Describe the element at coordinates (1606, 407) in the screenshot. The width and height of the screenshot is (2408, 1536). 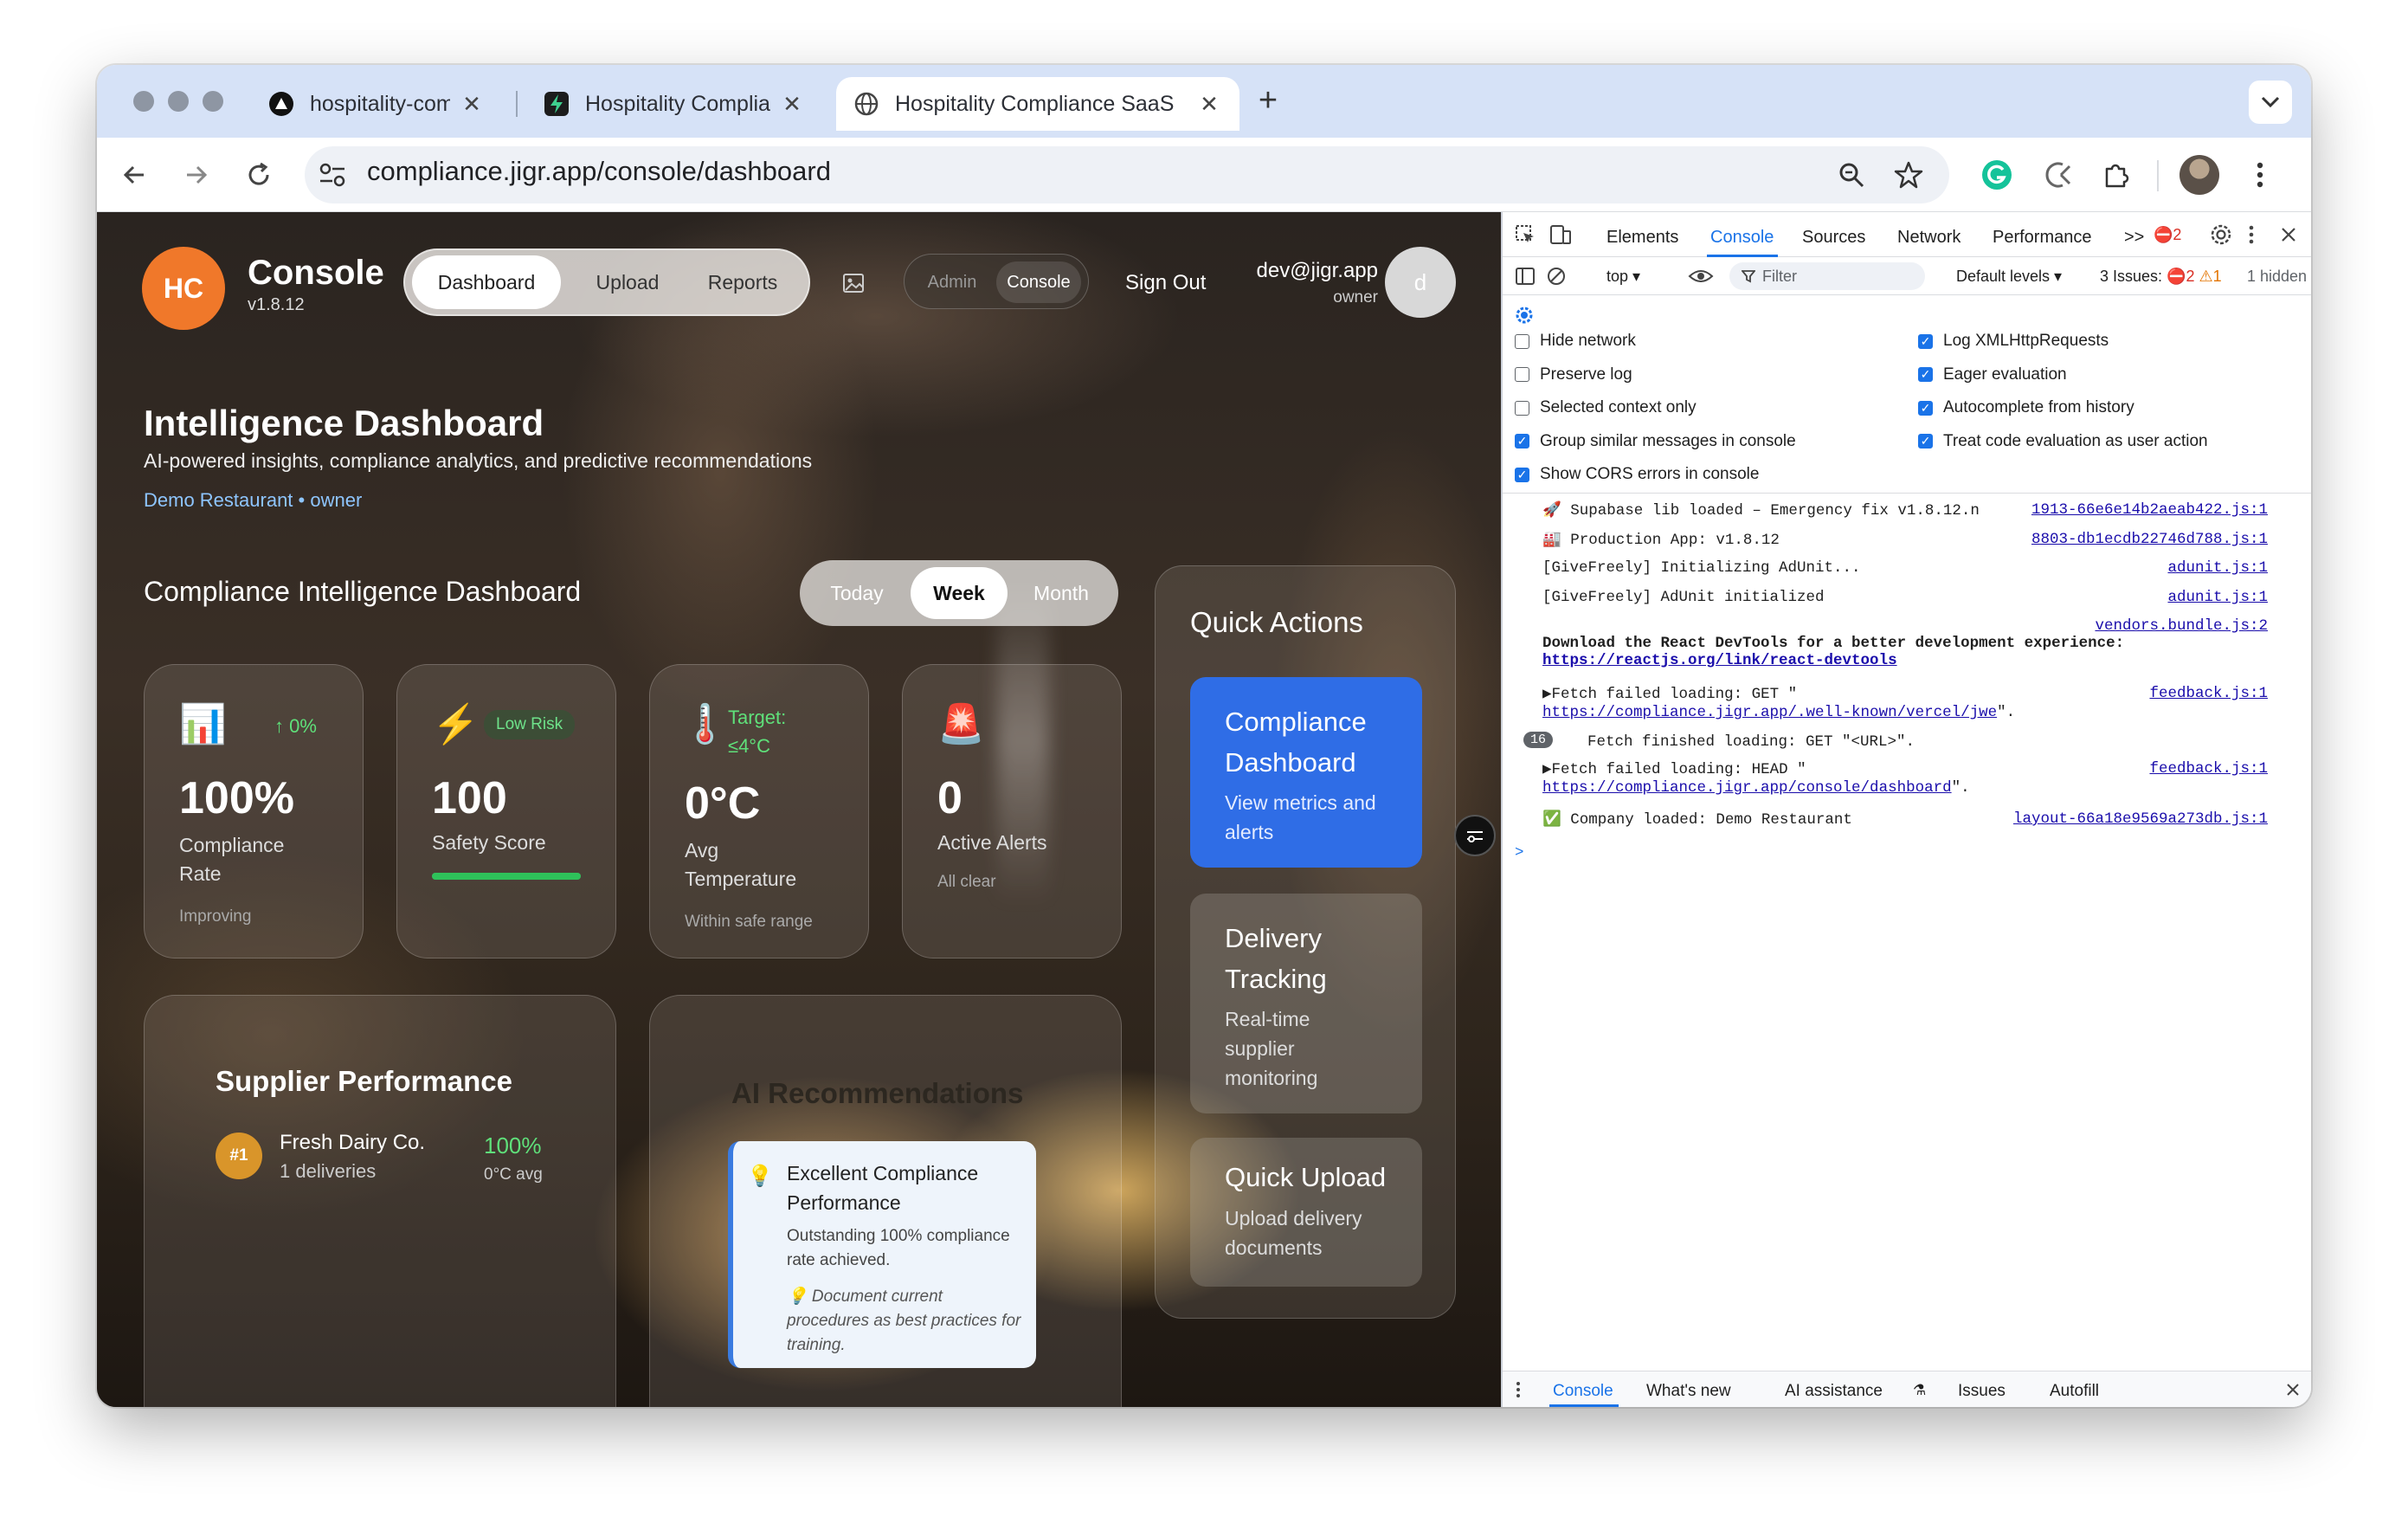
I see `setting-left-2: Selected context only` at that location.